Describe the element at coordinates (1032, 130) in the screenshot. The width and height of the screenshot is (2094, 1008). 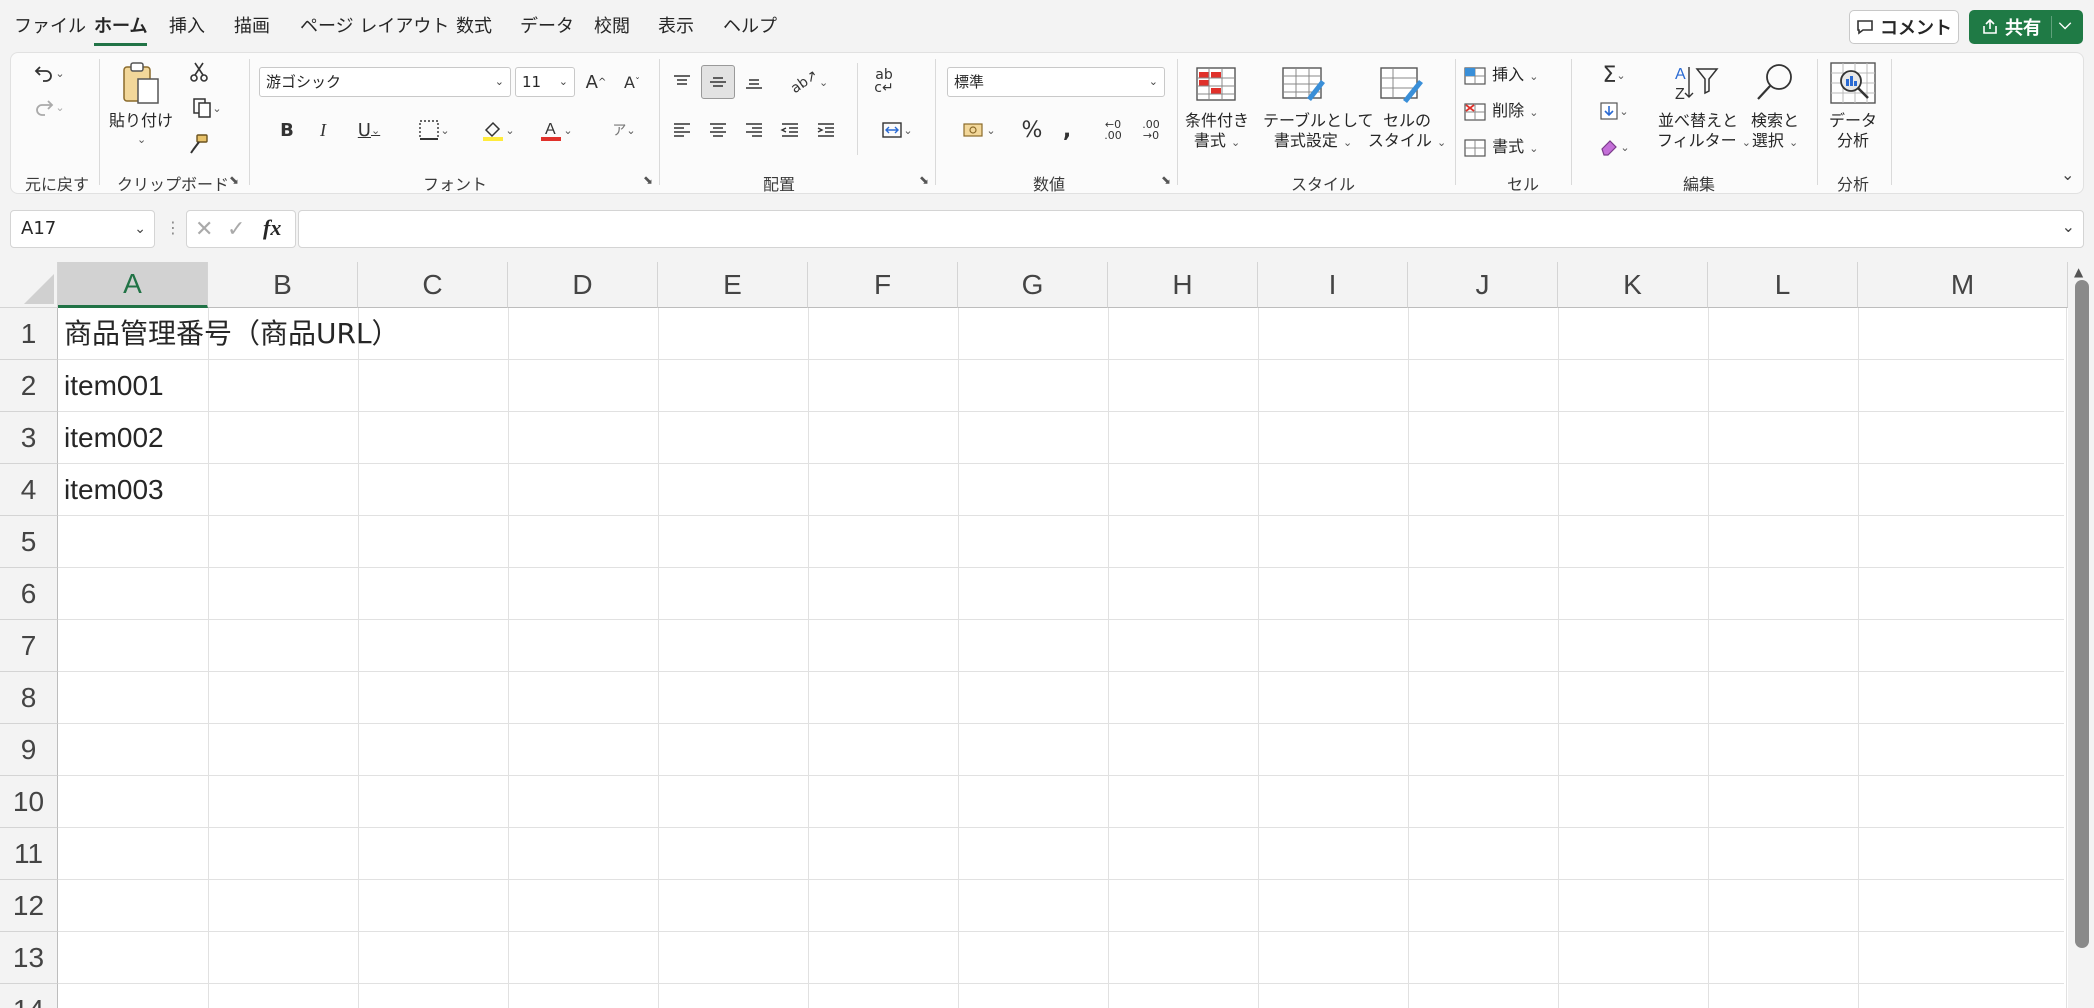
I see `percent-icon: %` at that location.